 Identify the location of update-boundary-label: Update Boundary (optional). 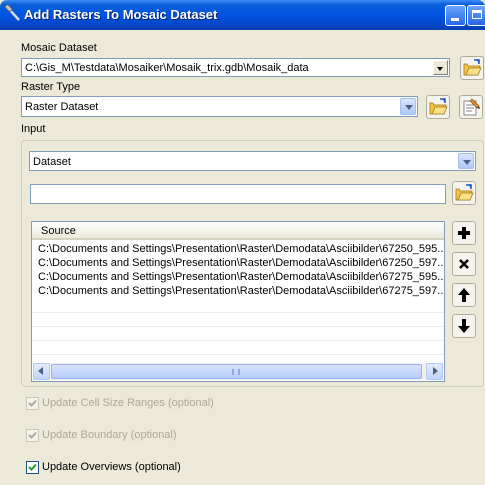
(109, 435).